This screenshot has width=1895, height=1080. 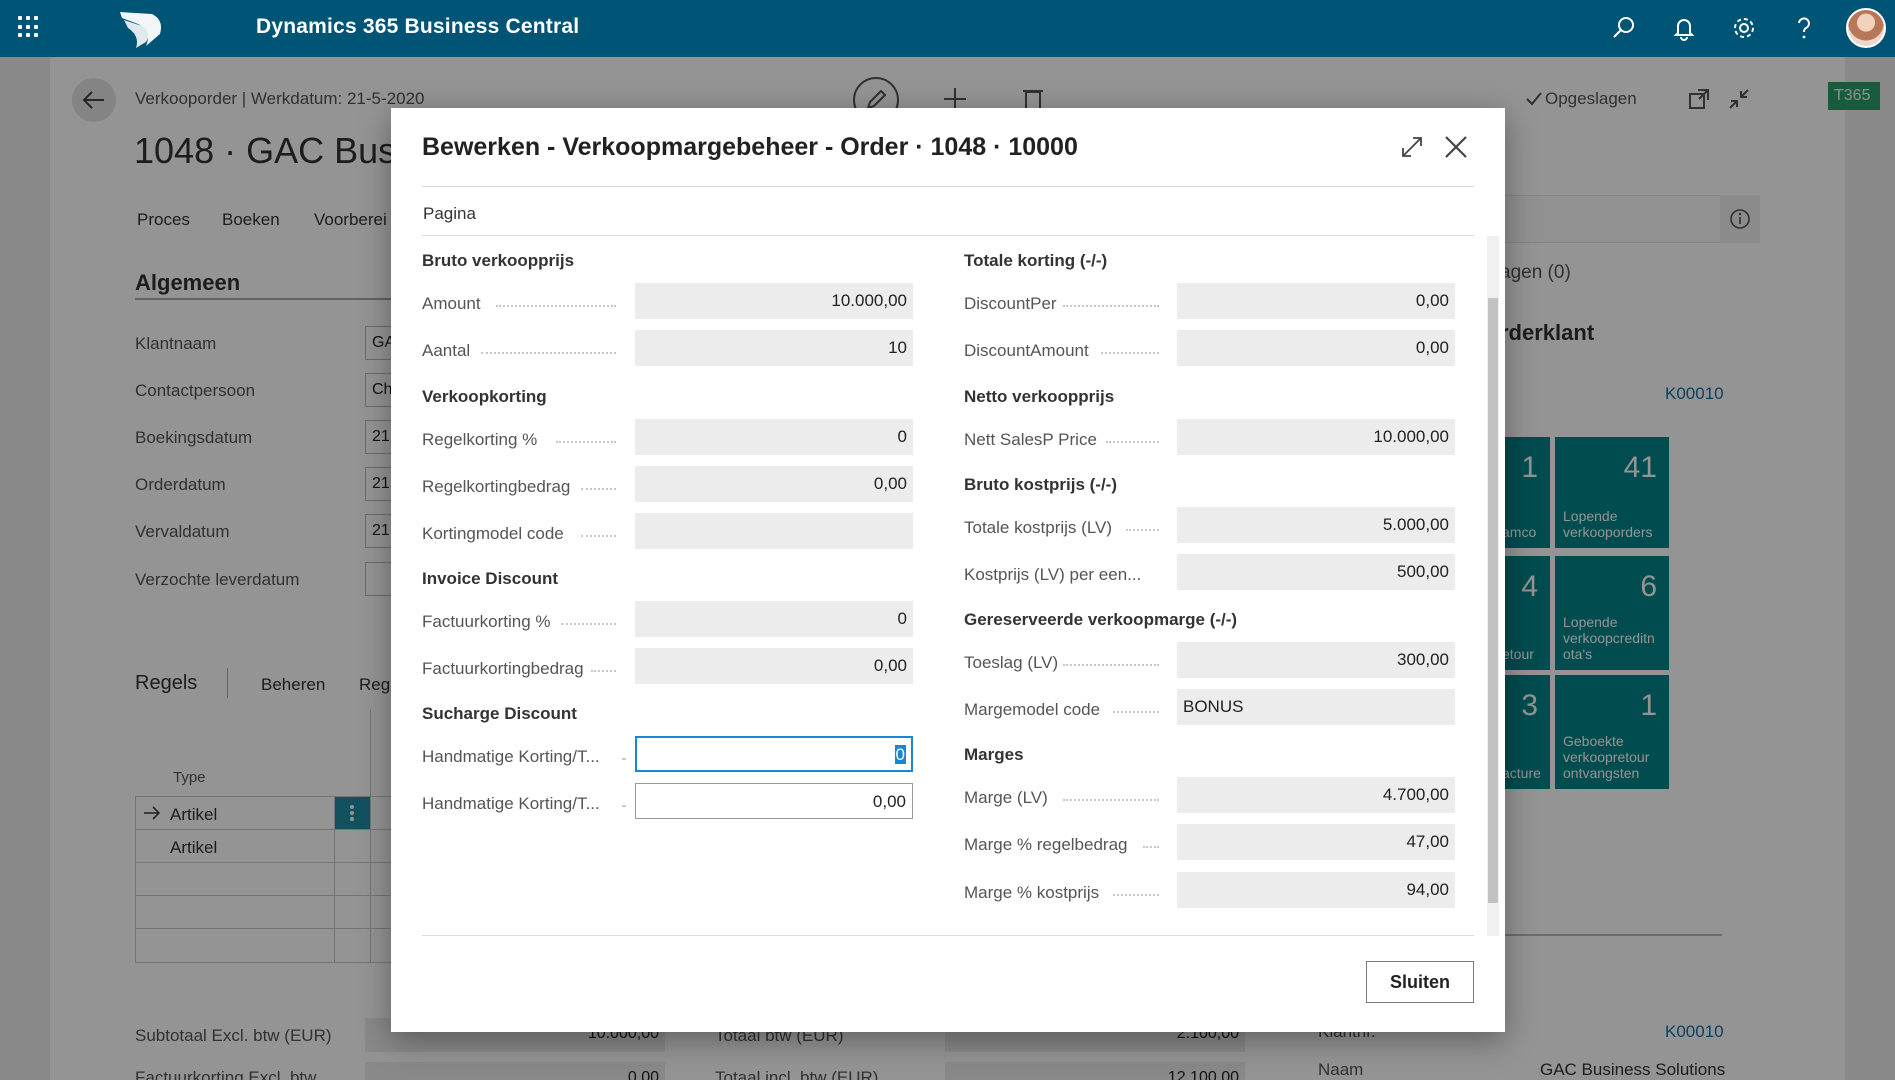 I want to click on app-launcher-icon, so click(x=29, y=27).